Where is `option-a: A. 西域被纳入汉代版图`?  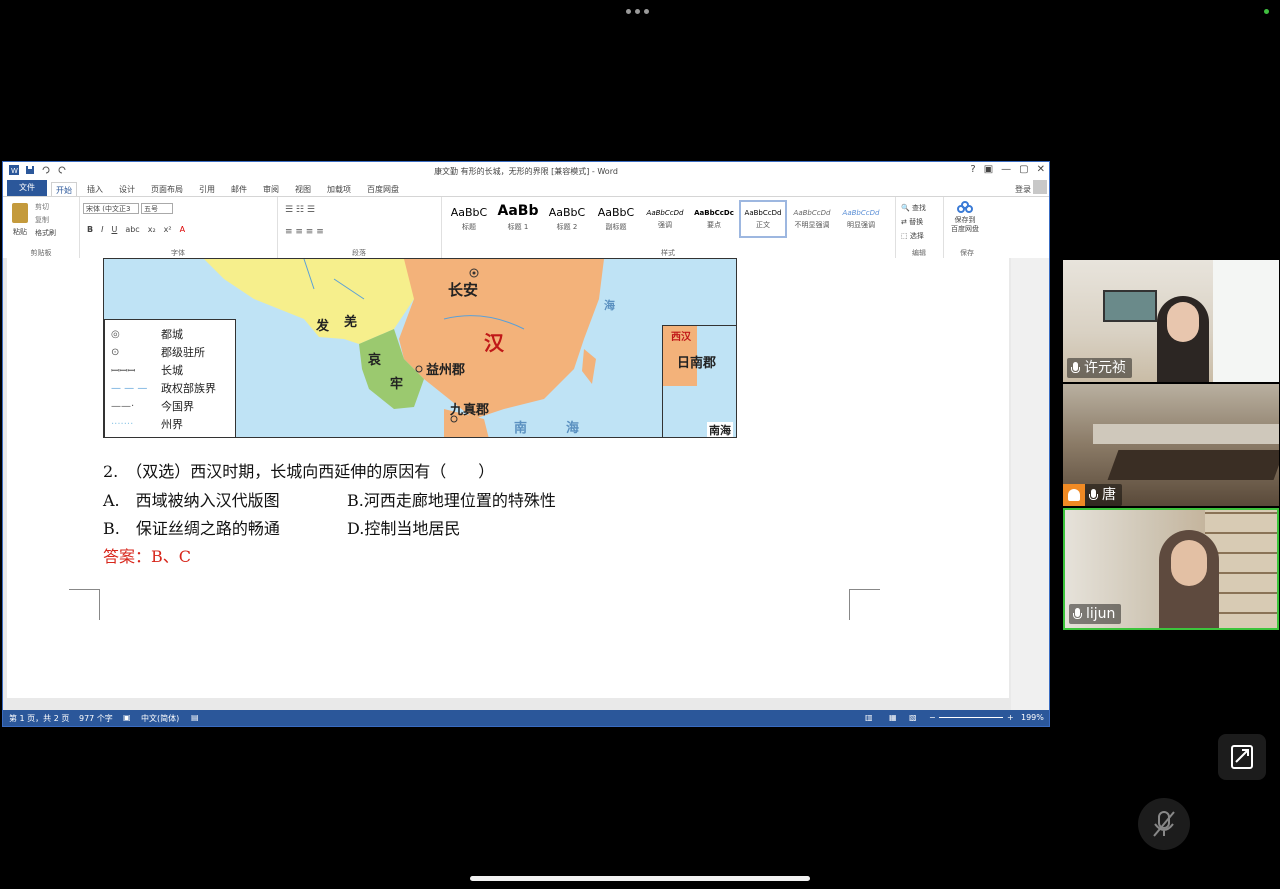 option-a: A. 西域被纳入汉代版图 is located at coordinates (191, 500).